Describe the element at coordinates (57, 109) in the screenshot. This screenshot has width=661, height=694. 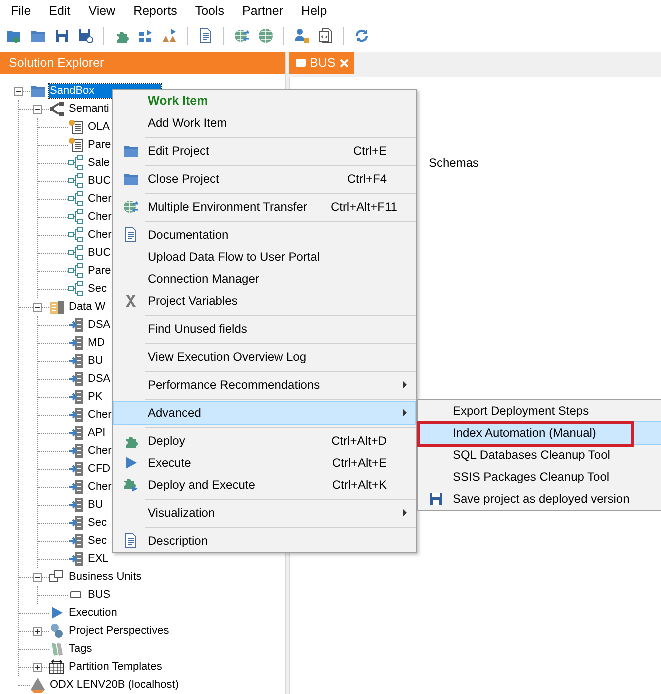
I see `hierarchy-icon` at that location.